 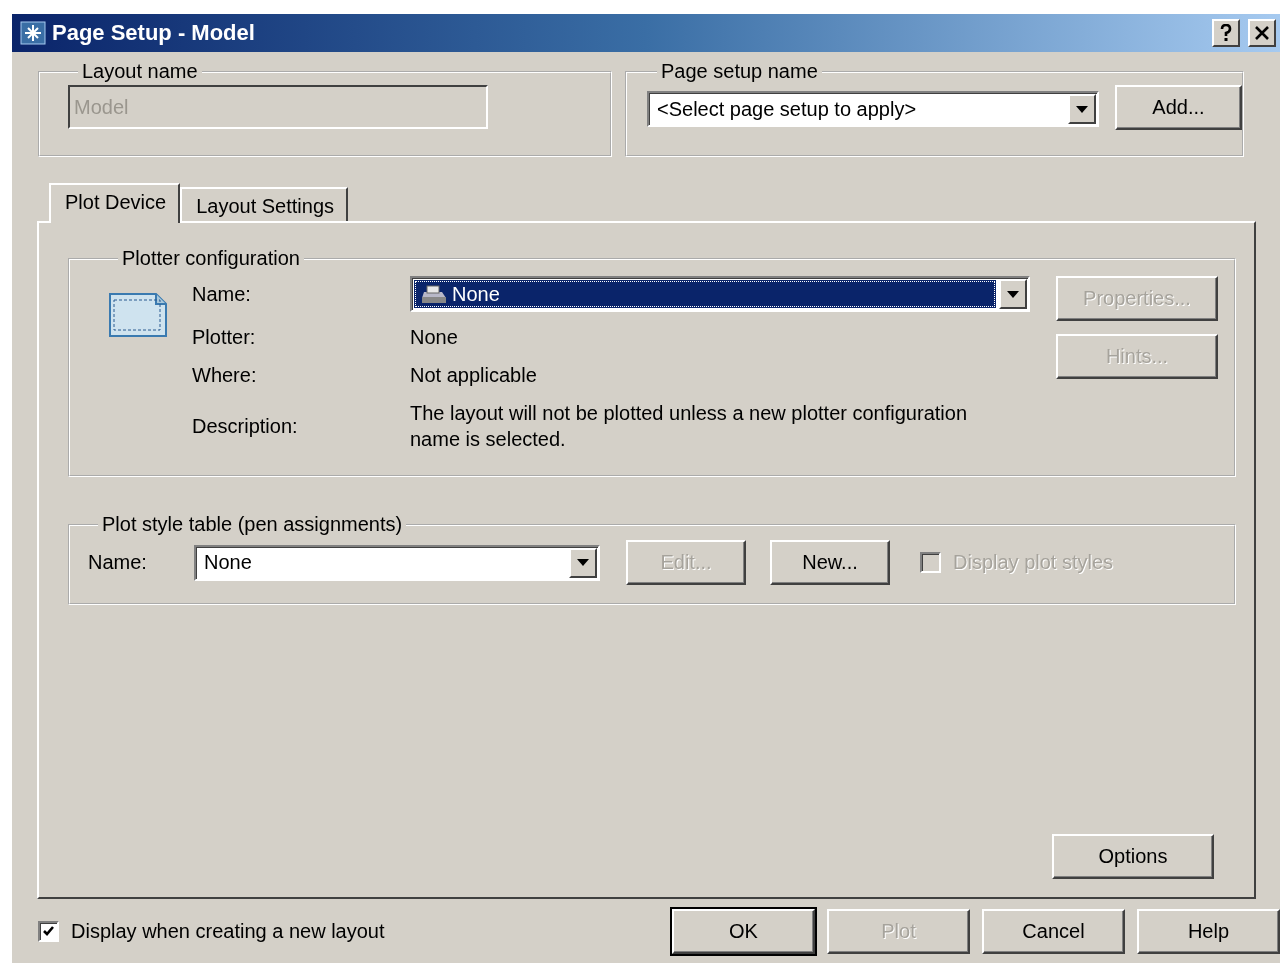 I want to click on checkbox, so click(x=48, y=931).